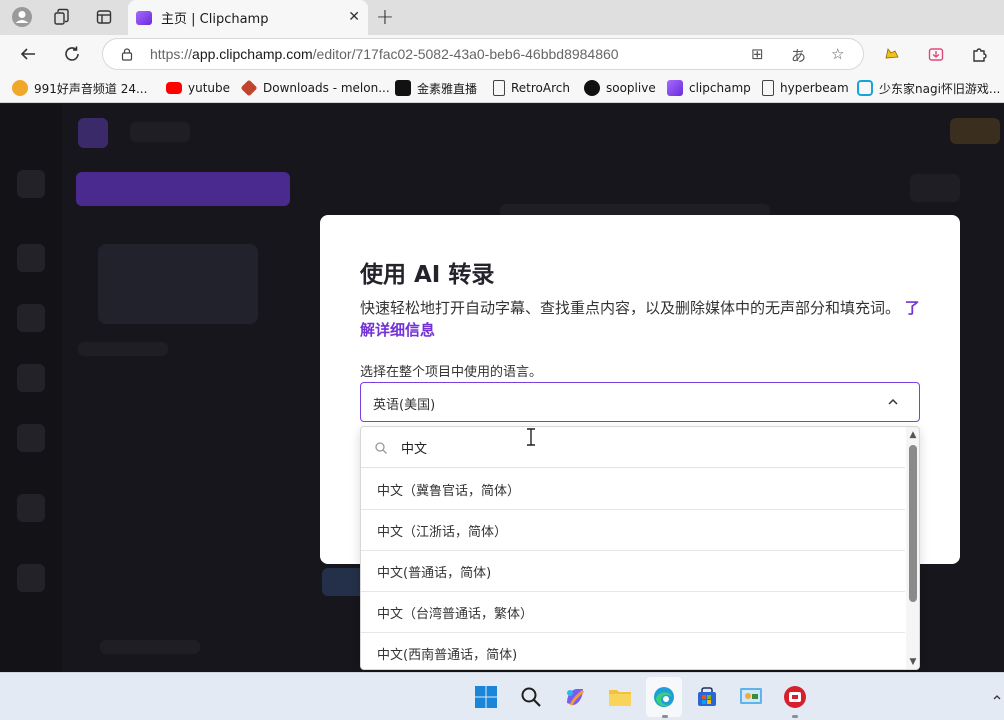 The image size is (1004, 720). I want to click on edge-browser-icon, so click(664, 697).